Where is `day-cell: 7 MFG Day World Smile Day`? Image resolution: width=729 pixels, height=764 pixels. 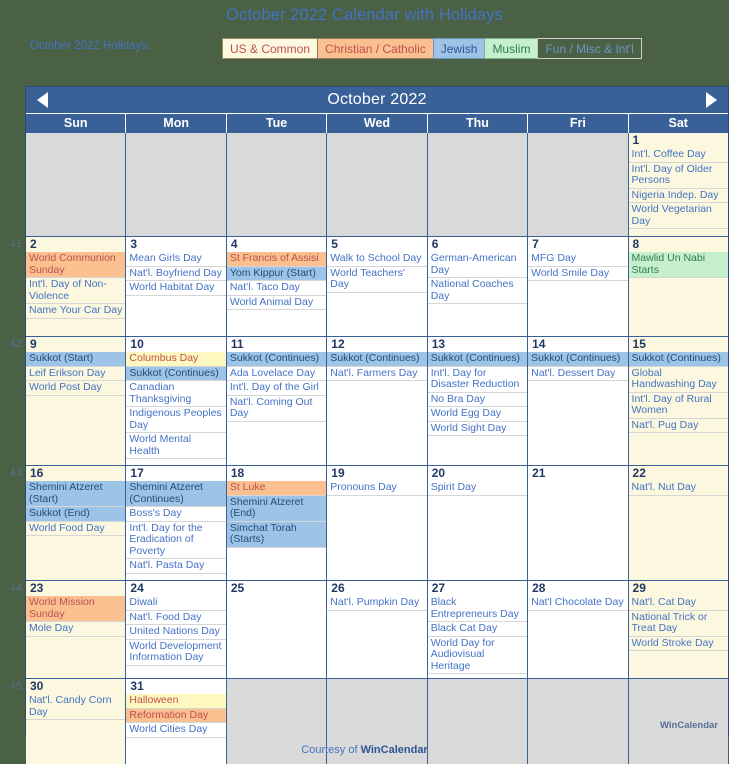
day-cell: 7 MFG Day World Smile Day is located at coordinates (578, 286).